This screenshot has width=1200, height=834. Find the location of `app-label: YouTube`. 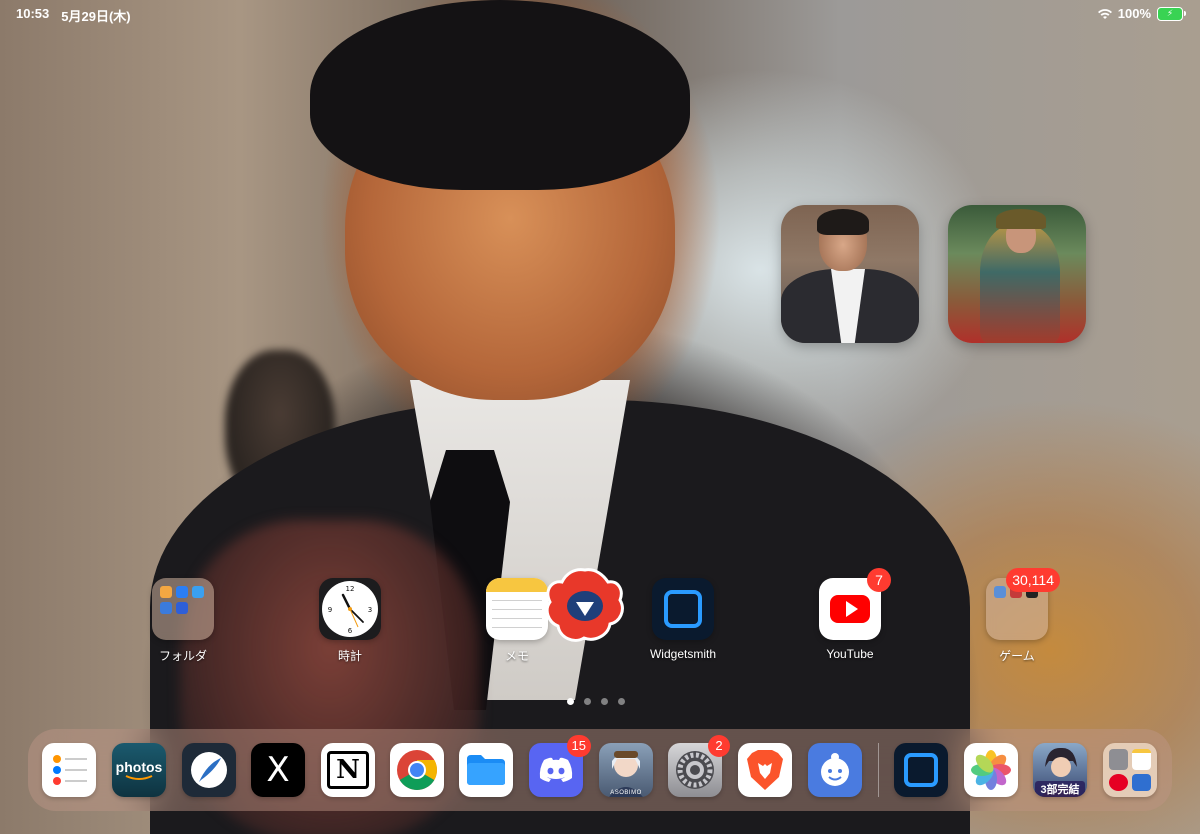

app-label: YouTube is located at coordinates (850, 654).